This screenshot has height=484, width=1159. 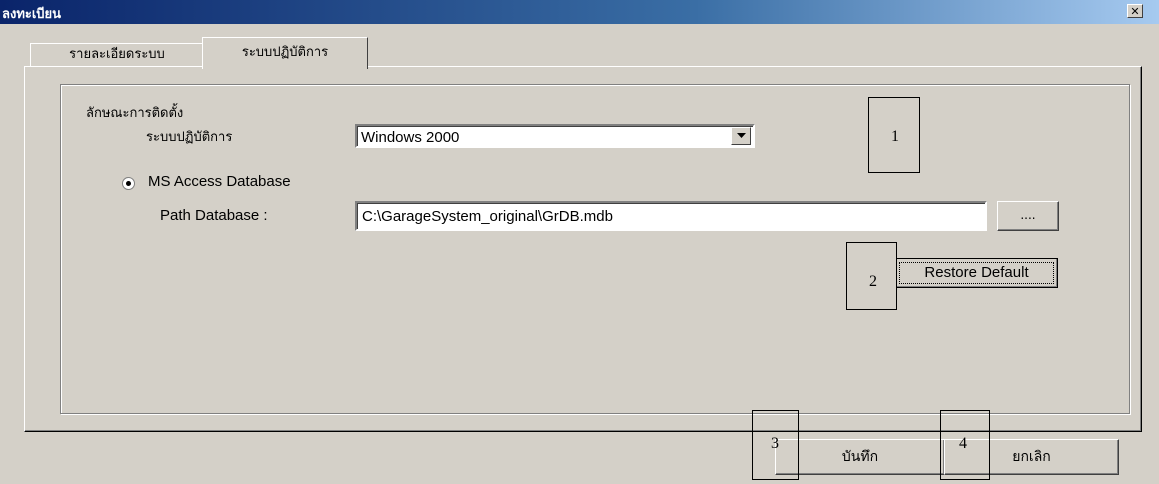 I want to click on radio-selected-dot, so click(x=128, y=183).